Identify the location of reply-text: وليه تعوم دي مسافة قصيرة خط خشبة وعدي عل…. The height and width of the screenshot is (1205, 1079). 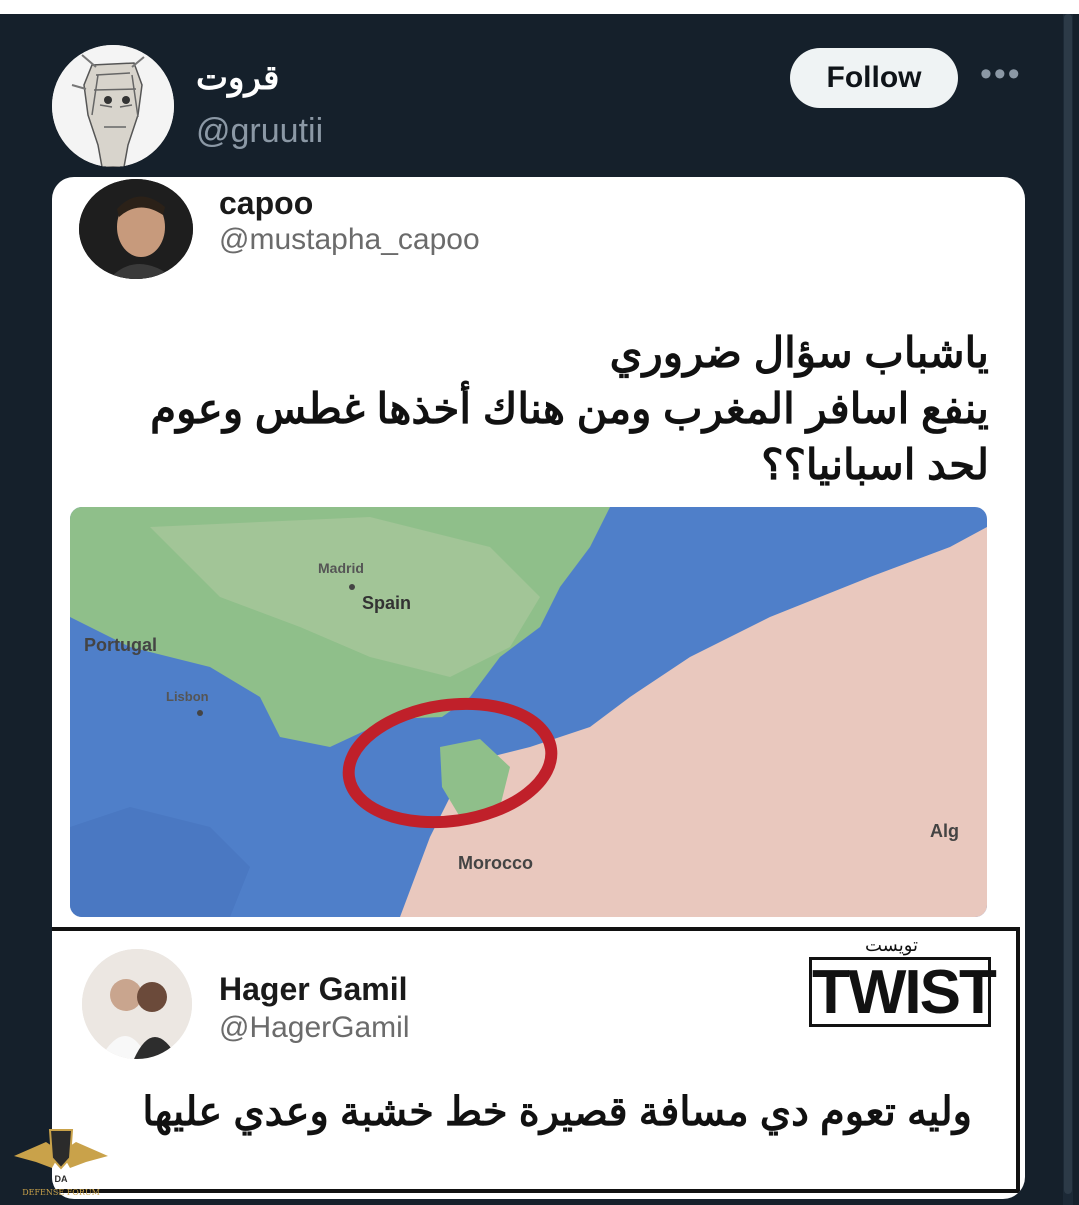
(557, 1112).